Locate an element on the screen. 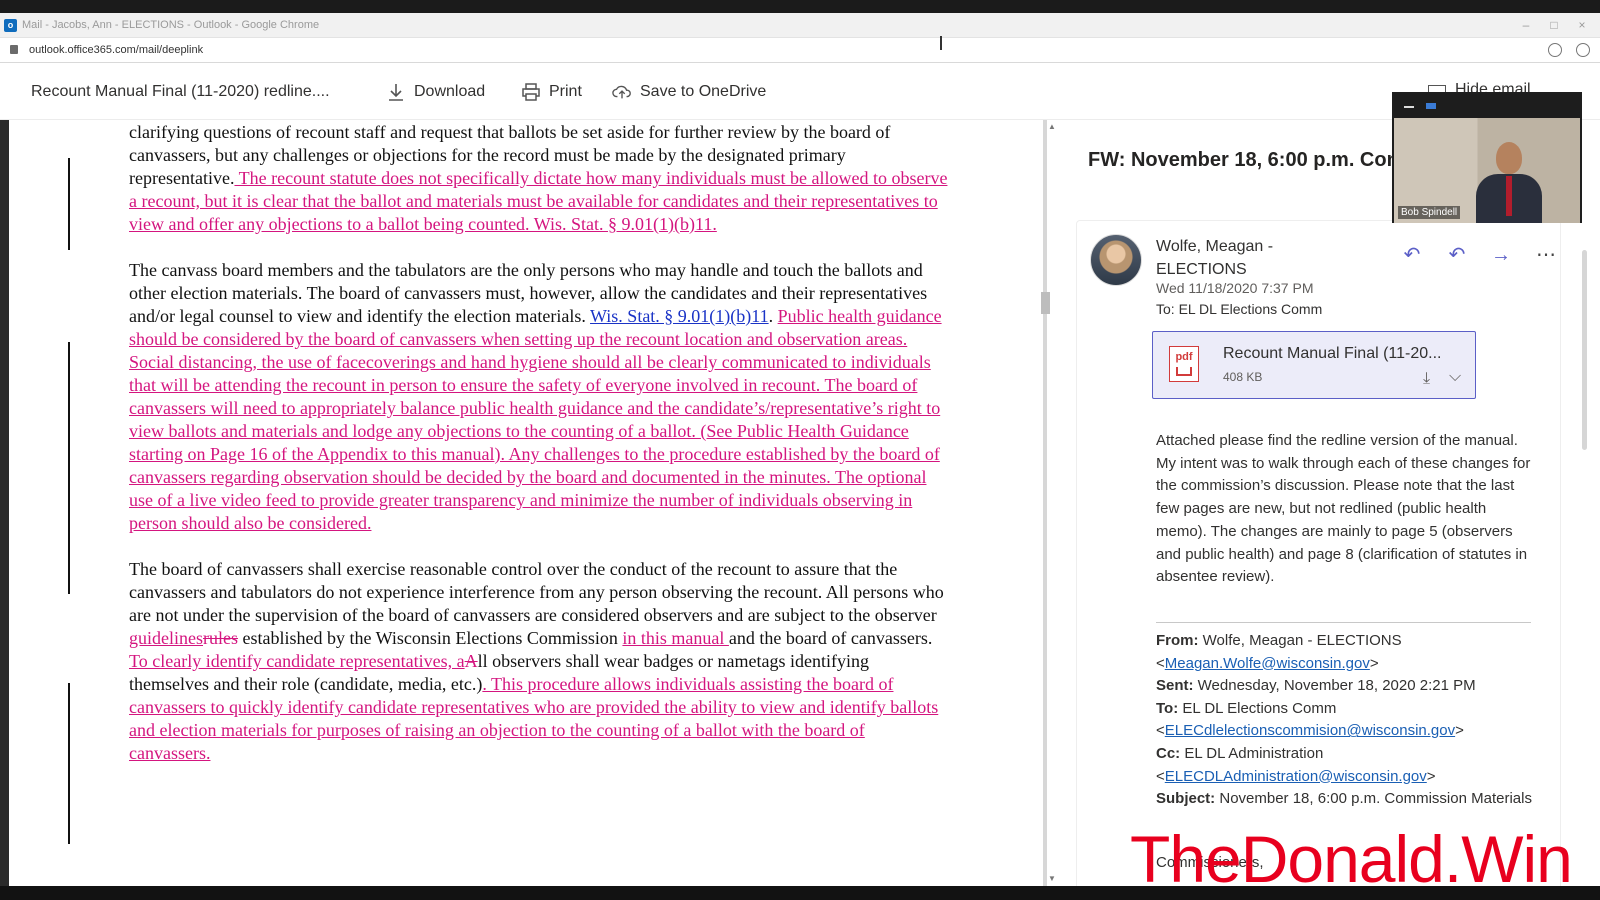  reply-all-icon: ↶ is located at coordinates (1457, 255).